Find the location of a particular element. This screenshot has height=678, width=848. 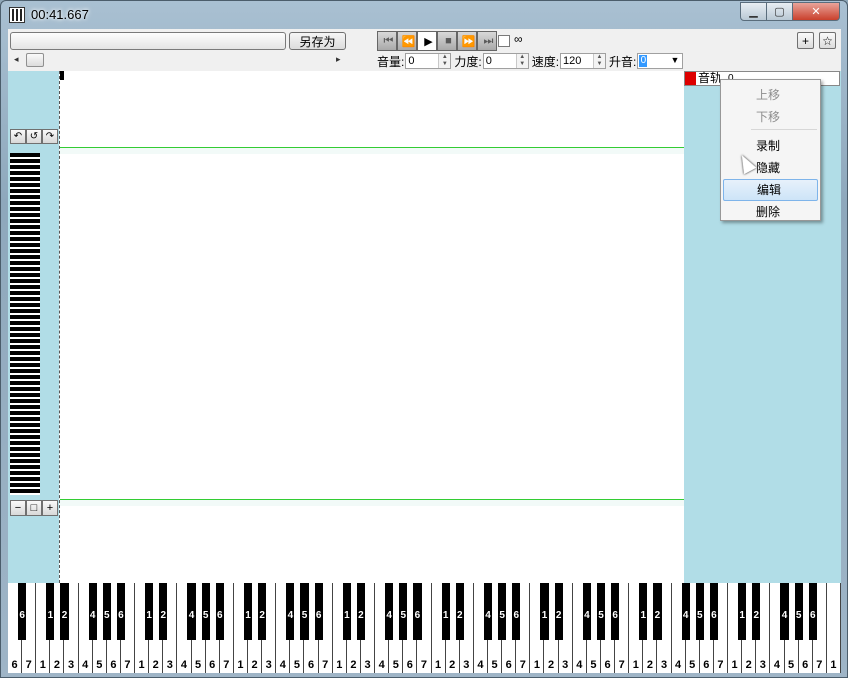

filename-input is located at coordinates (148, 41).